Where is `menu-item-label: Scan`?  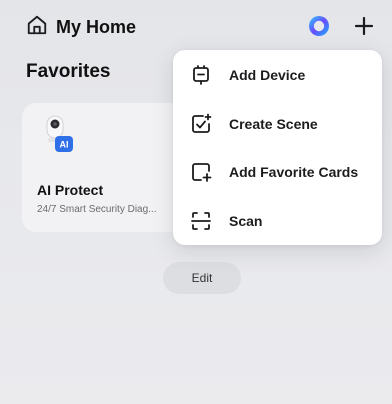
menu-item-label: Scan is located at coordinates (246, 221).